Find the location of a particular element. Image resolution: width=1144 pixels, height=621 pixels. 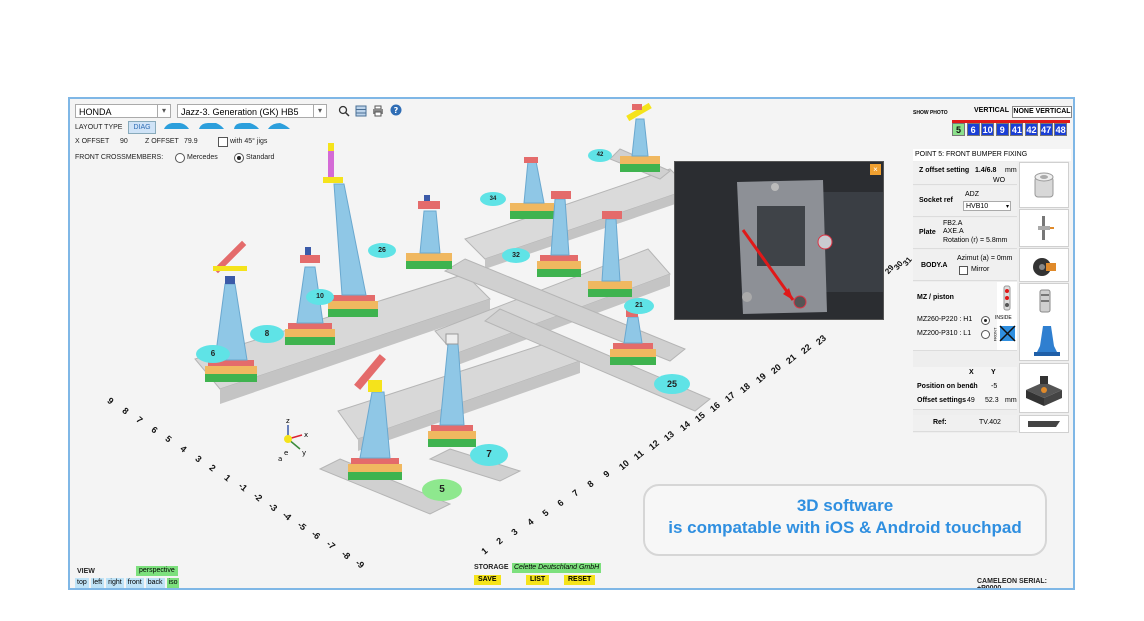

point-photo-popup: × is located at coordinates (779, 240).